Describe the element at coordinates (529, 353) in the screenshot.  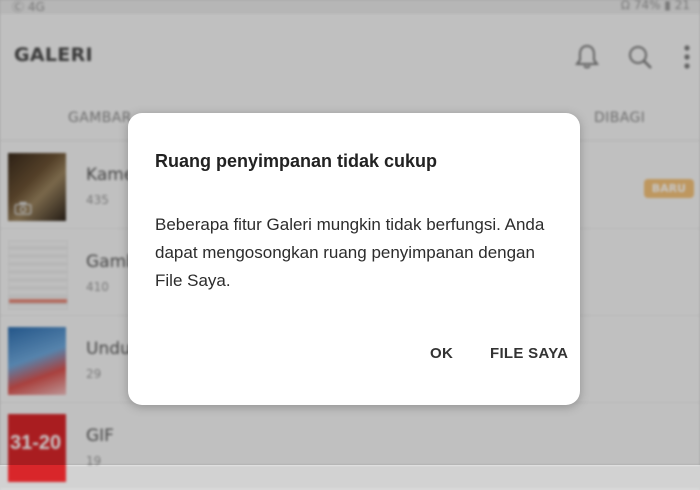
I see `my-files-button: FILE SAYA` at that location.